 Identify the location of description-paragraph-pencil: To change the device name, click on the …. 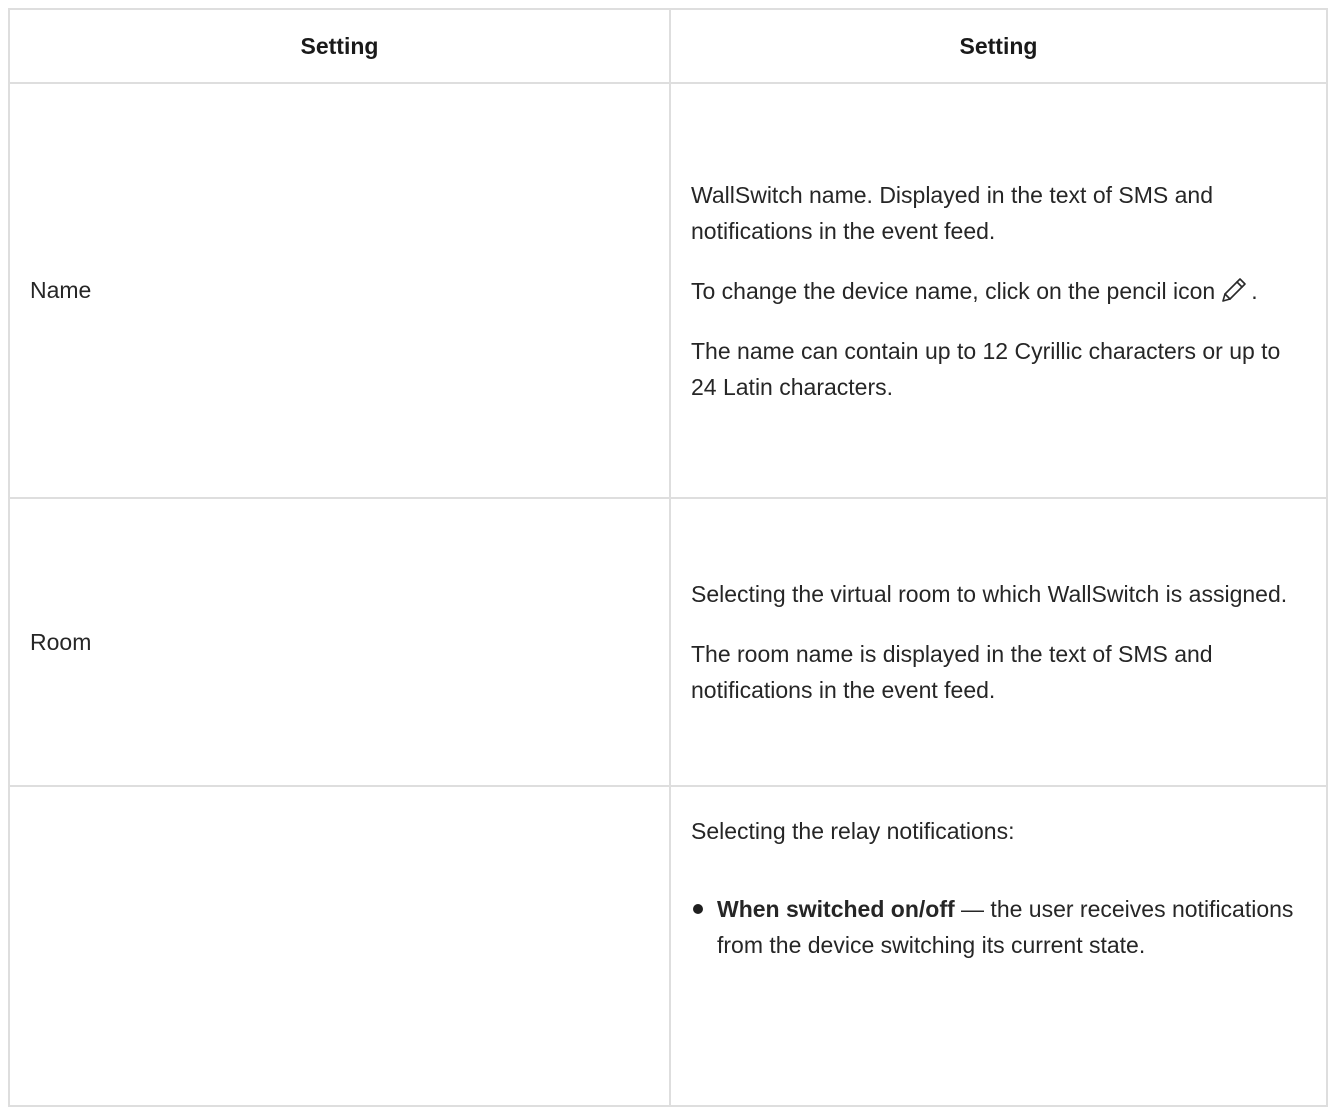
(996, 291).